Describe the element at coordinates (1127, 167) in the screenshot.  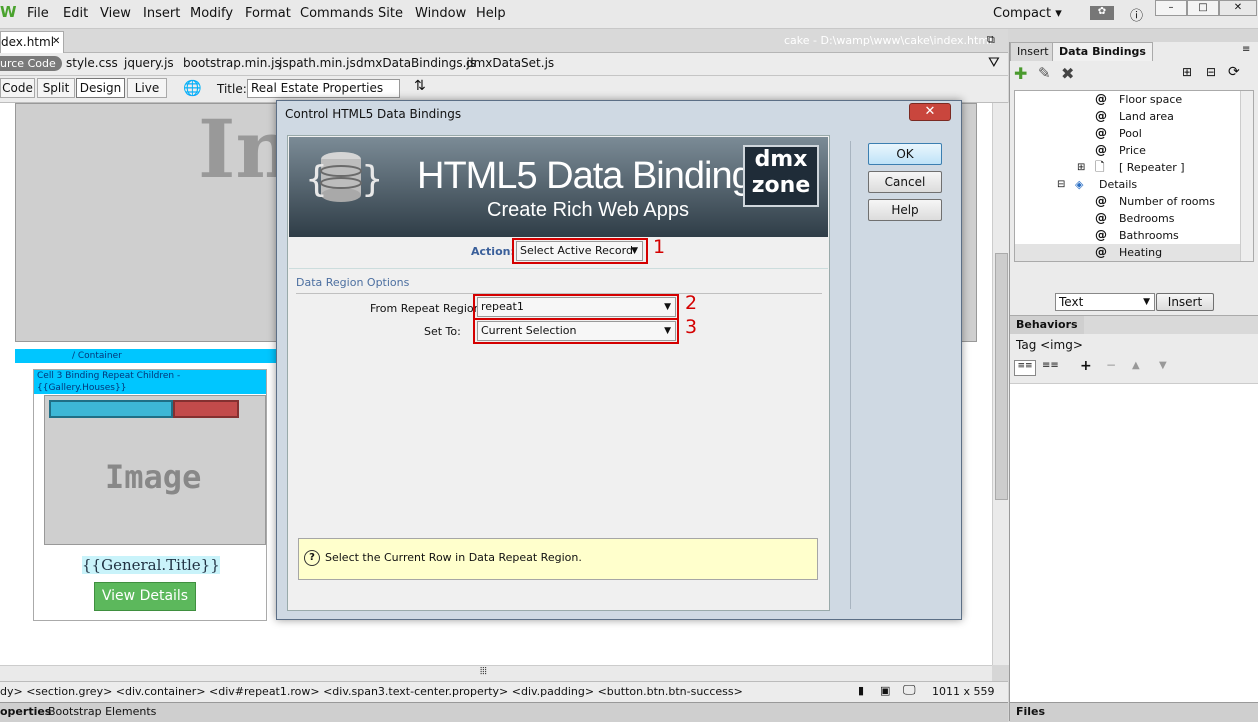
I see `tree-item-repeater: ⊞ 🗋[ Repeater ]` at that location.